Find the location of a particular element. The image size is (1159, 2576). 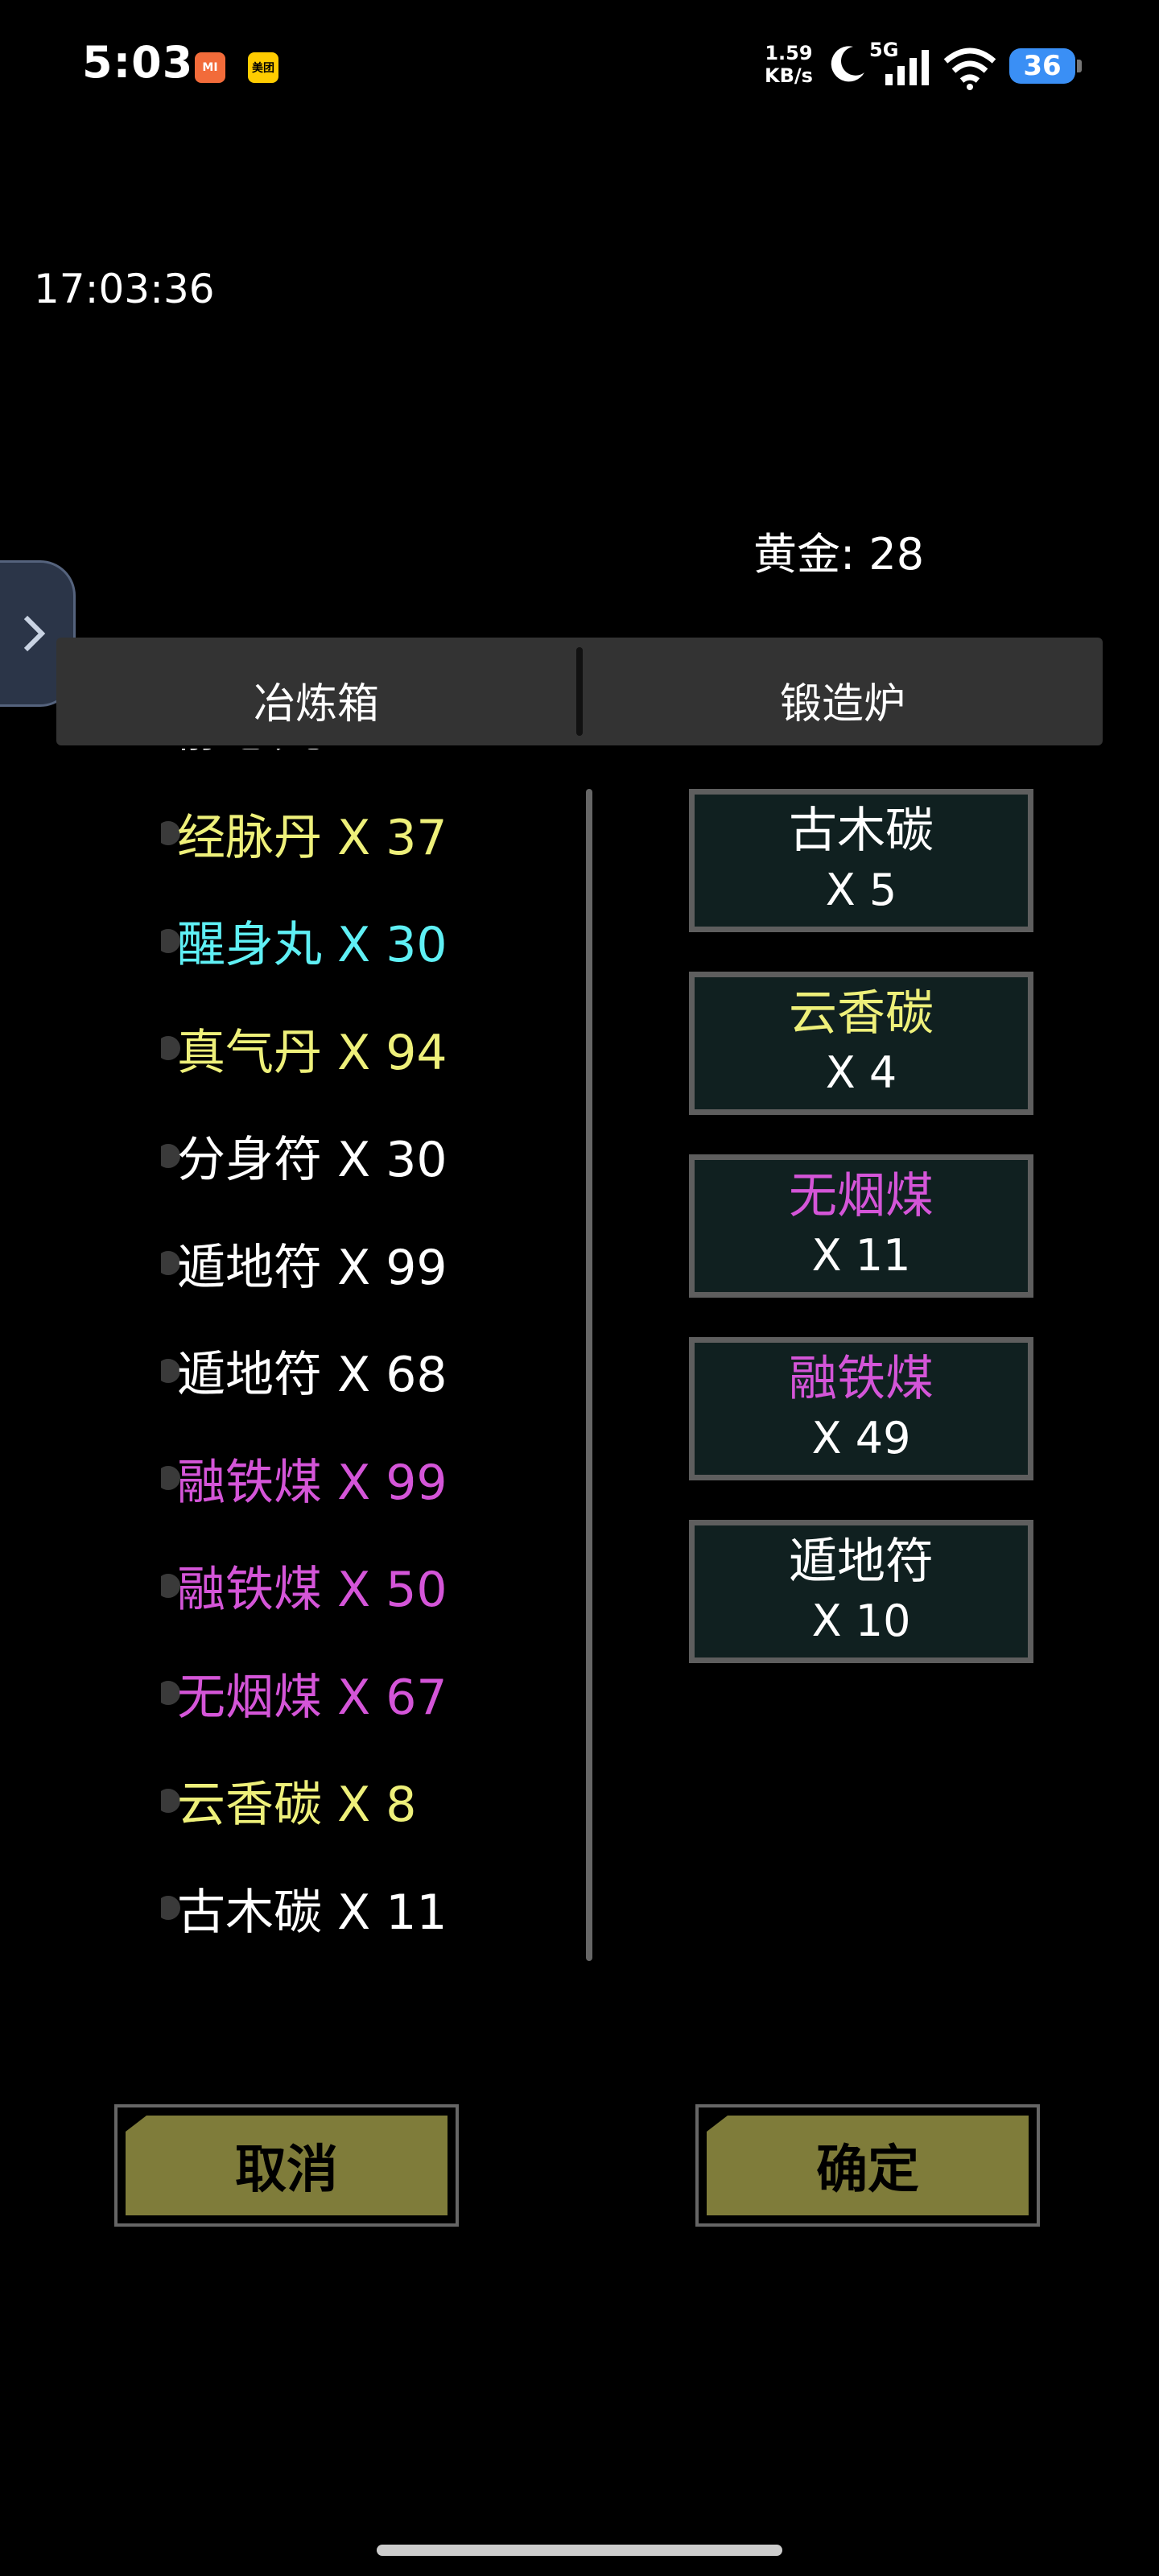

home-indicator is located at coordinates (579, 2550).